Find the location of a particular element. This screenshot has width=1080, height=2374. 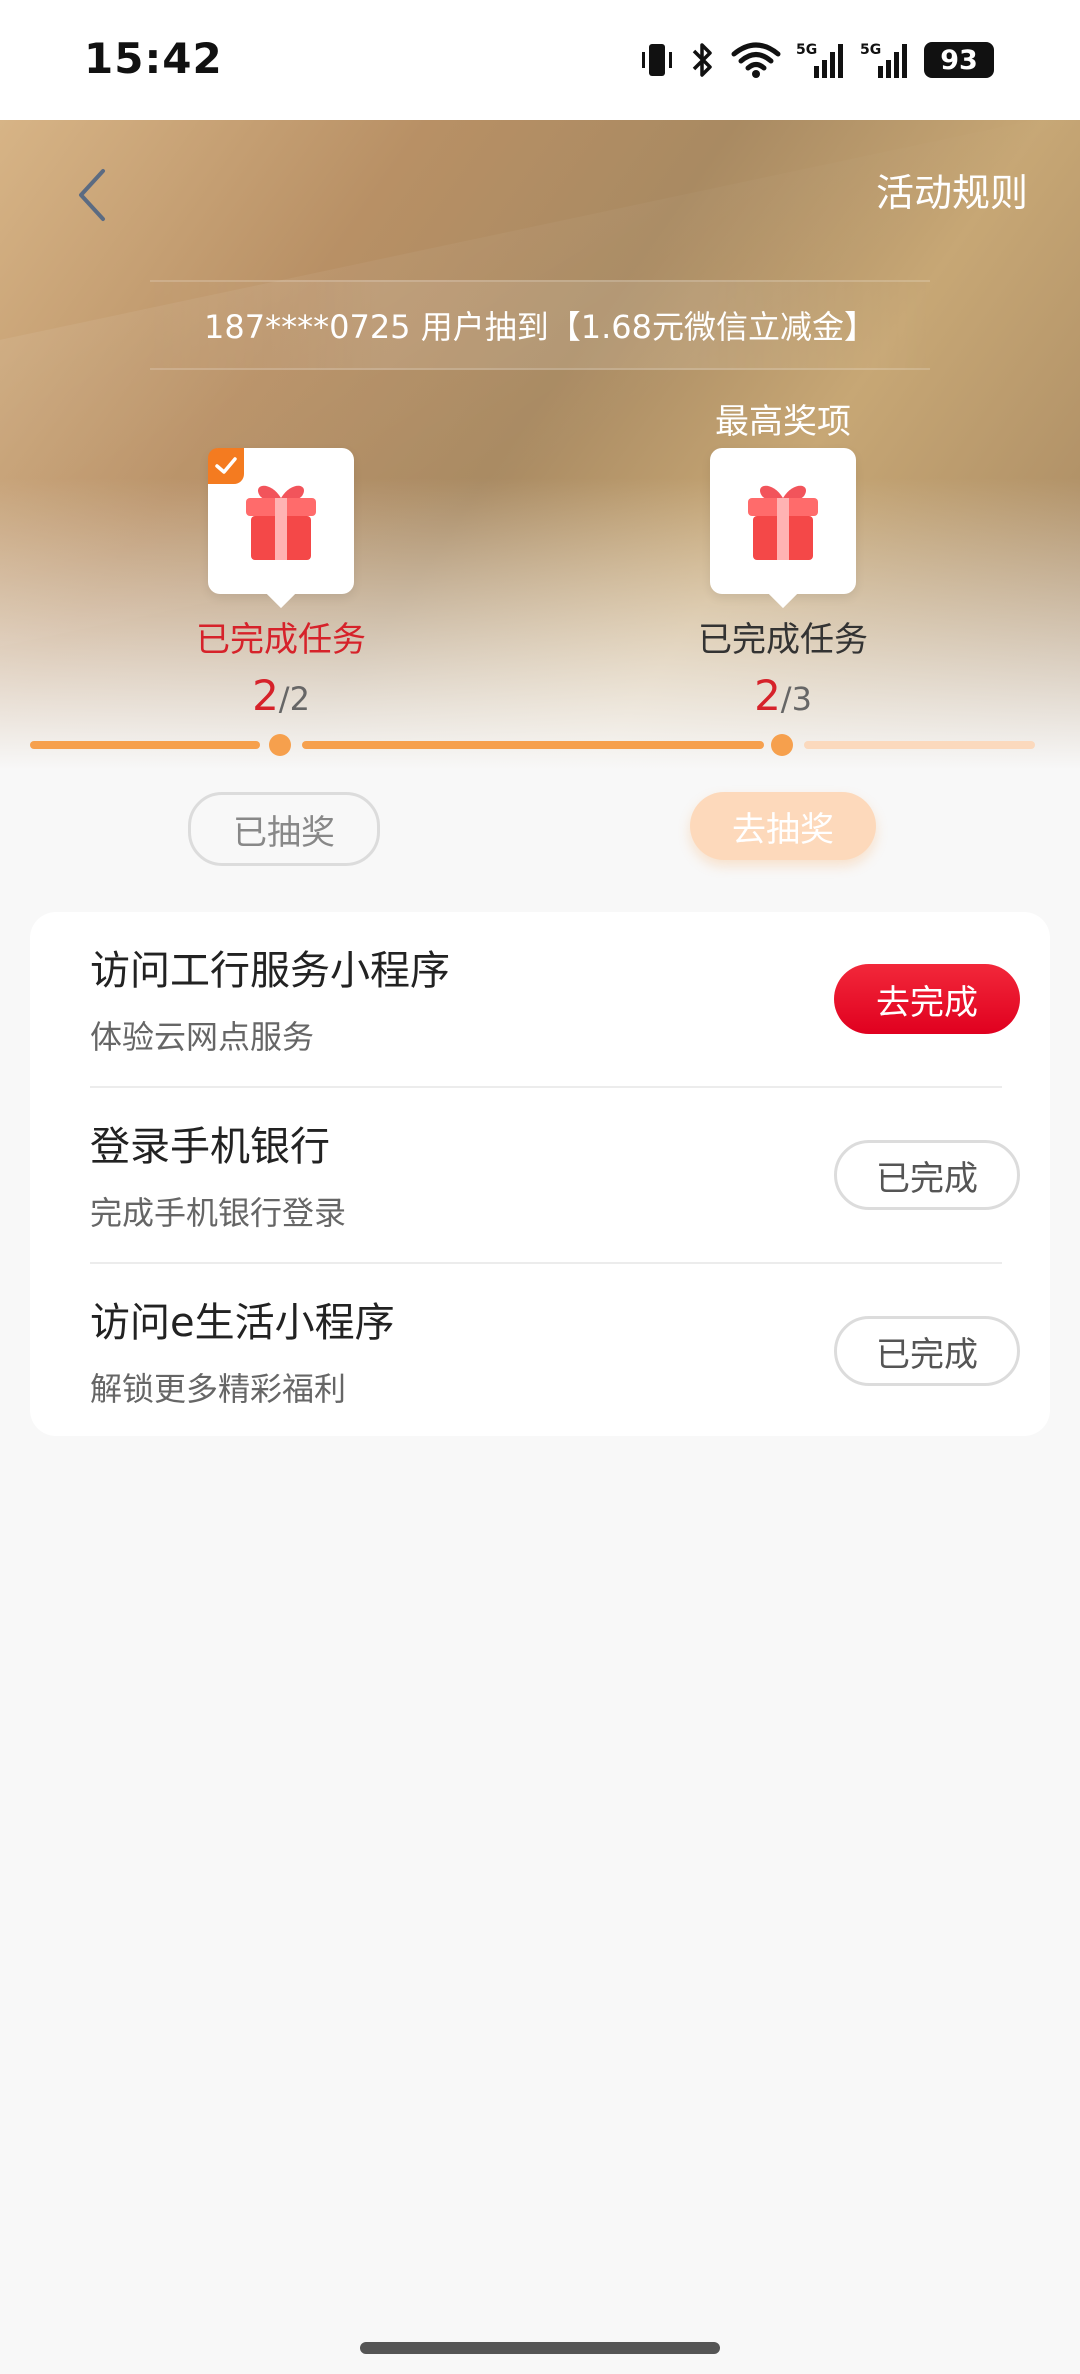

wifi-icon is located at coordinates (756, 60).